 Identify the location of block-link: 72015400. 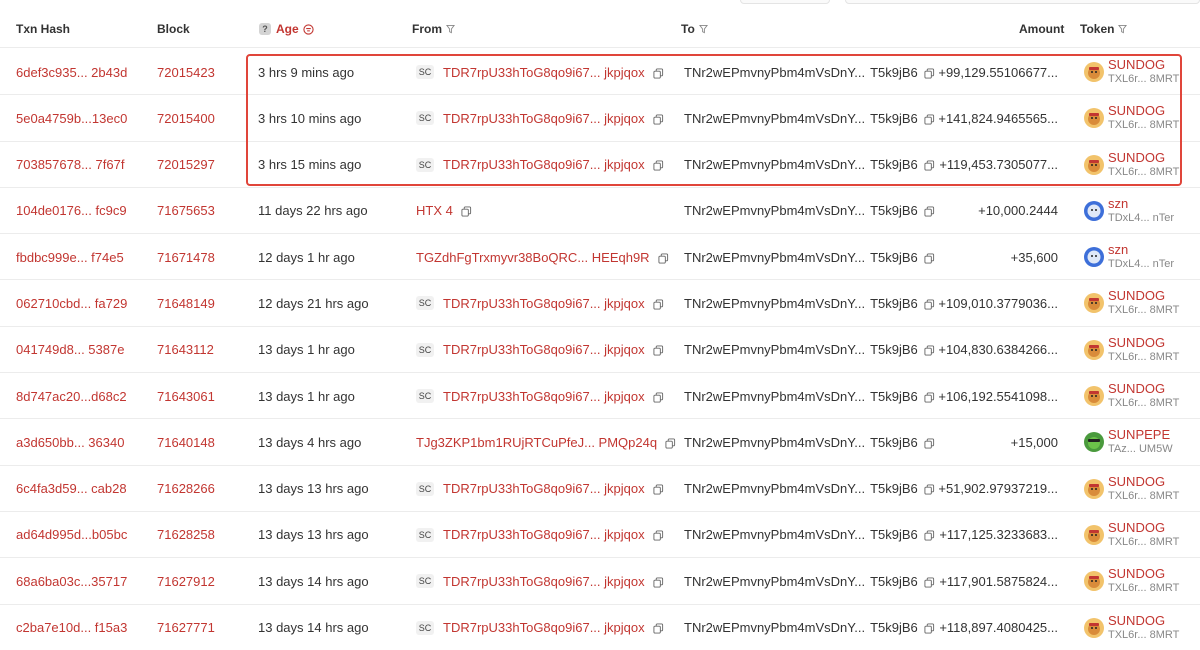
(186, 118).